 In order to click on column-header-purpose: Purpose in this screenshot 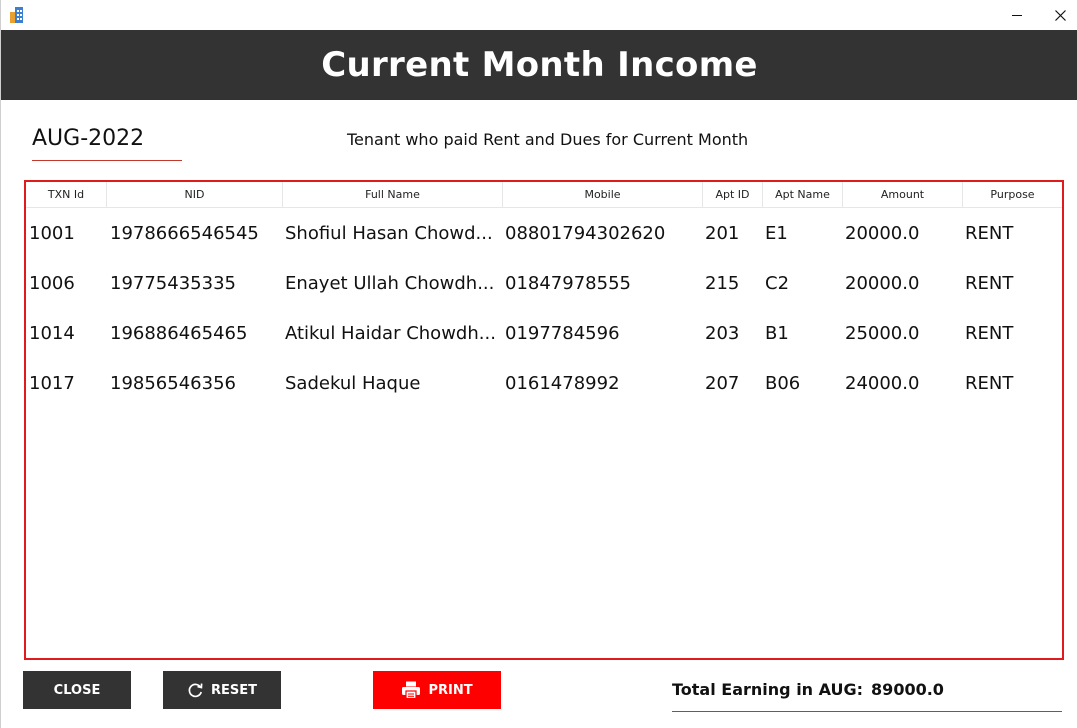, I will do `click(1012, 195)`.